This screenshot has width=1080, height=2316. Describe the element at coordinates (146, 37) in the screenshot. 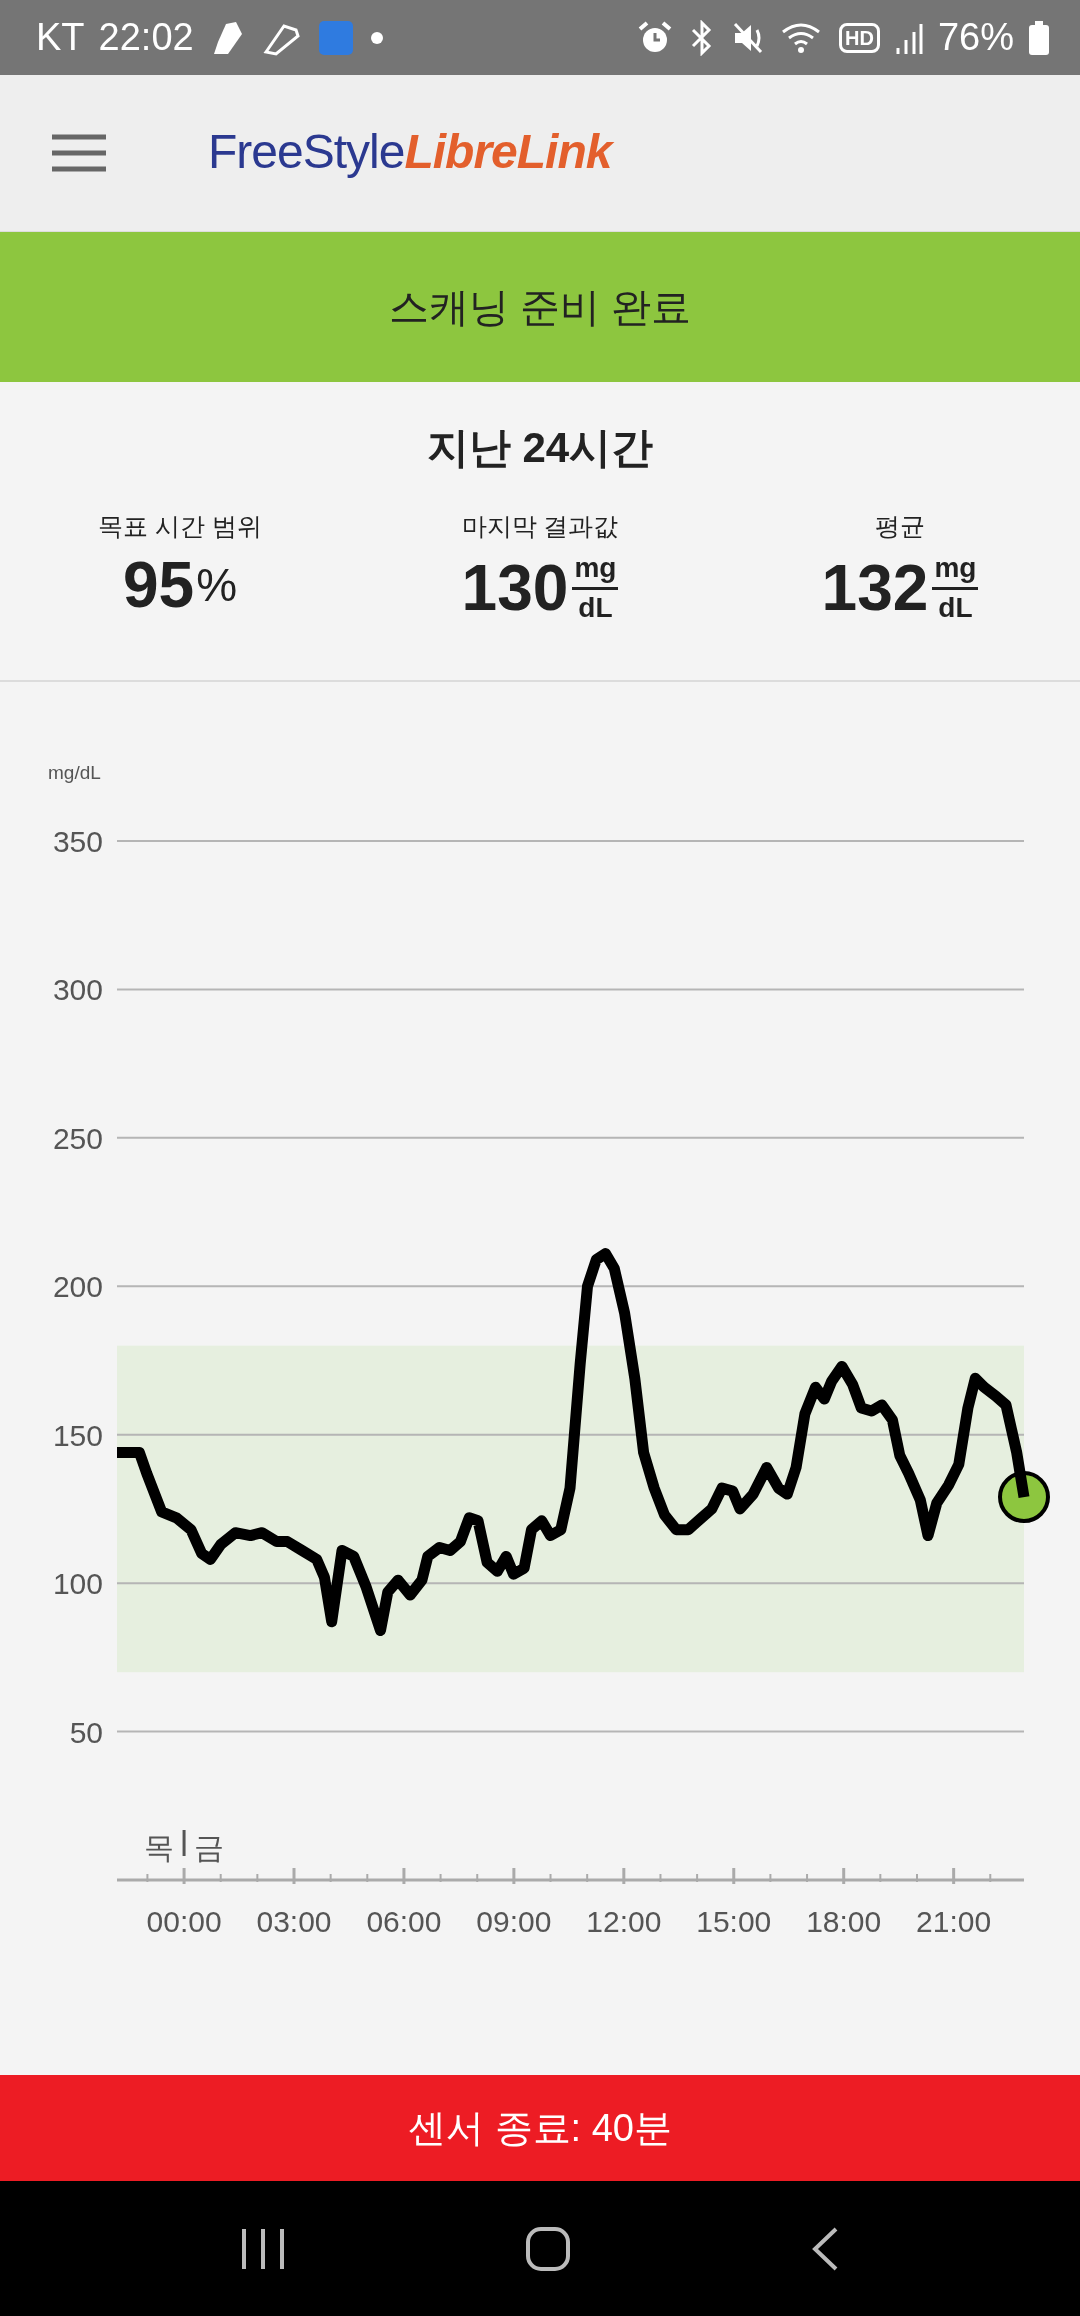

I see `clock: 22:02` at that location.